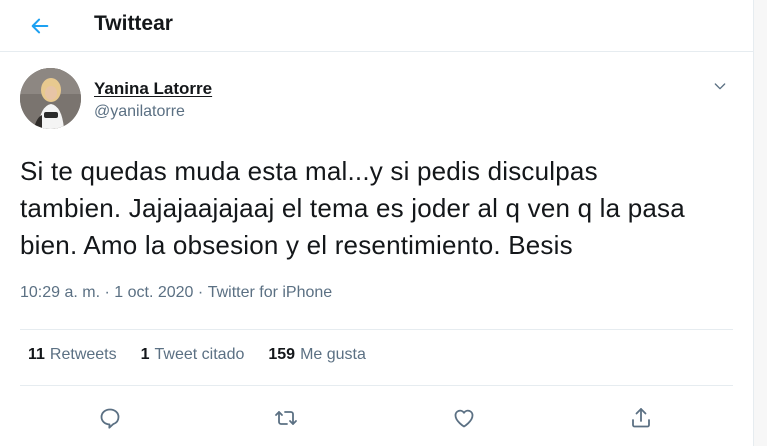  What do you see at coordinates (145, 354) in the screenshot?
I see `quote-tweets-count: 1` at bounding box center [145, 354].